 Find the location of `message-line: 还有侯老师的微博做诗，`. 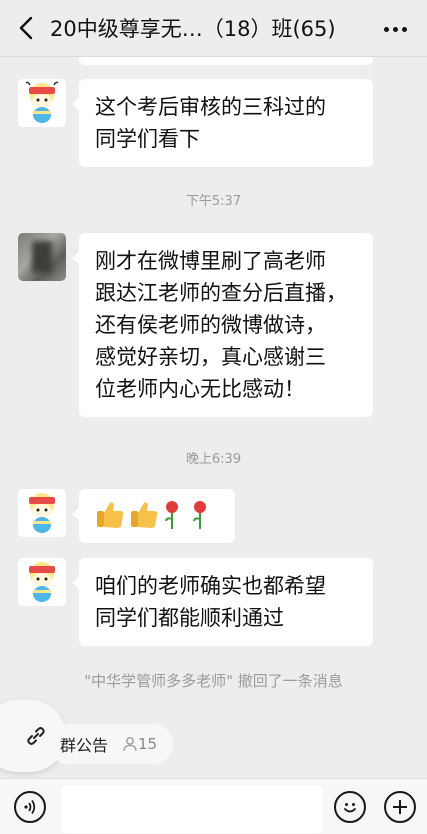

message-line: 还有侯老师的微博做诗， is located at coordinates (210, 325).